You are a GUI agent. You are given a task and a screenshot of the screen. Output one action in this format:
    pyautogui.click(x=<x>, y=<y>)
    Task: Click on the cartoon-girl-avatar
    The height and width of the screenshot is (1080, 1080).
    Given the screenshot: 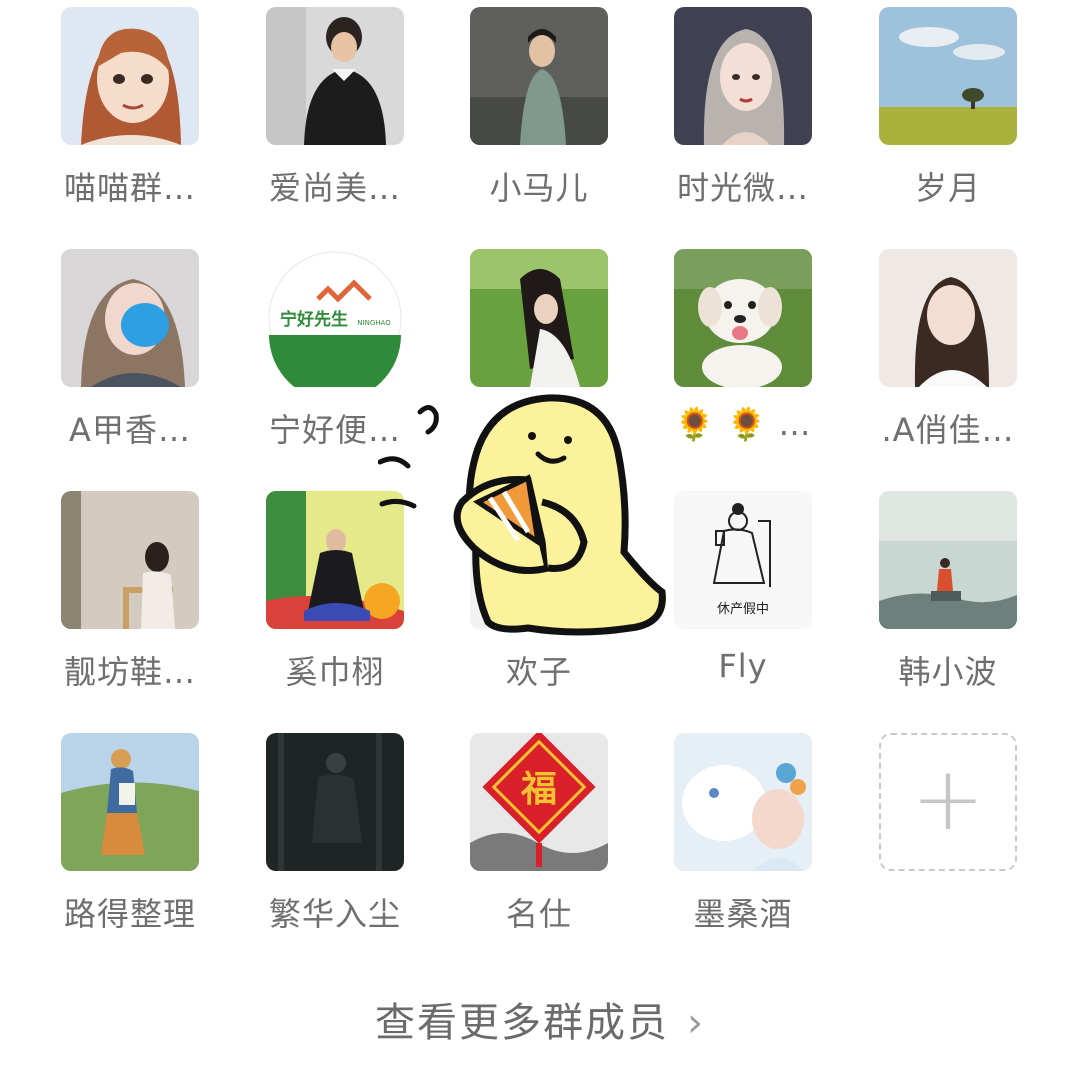 What is the action you would take?
    pyautogui.click(x=130, y=76)
    